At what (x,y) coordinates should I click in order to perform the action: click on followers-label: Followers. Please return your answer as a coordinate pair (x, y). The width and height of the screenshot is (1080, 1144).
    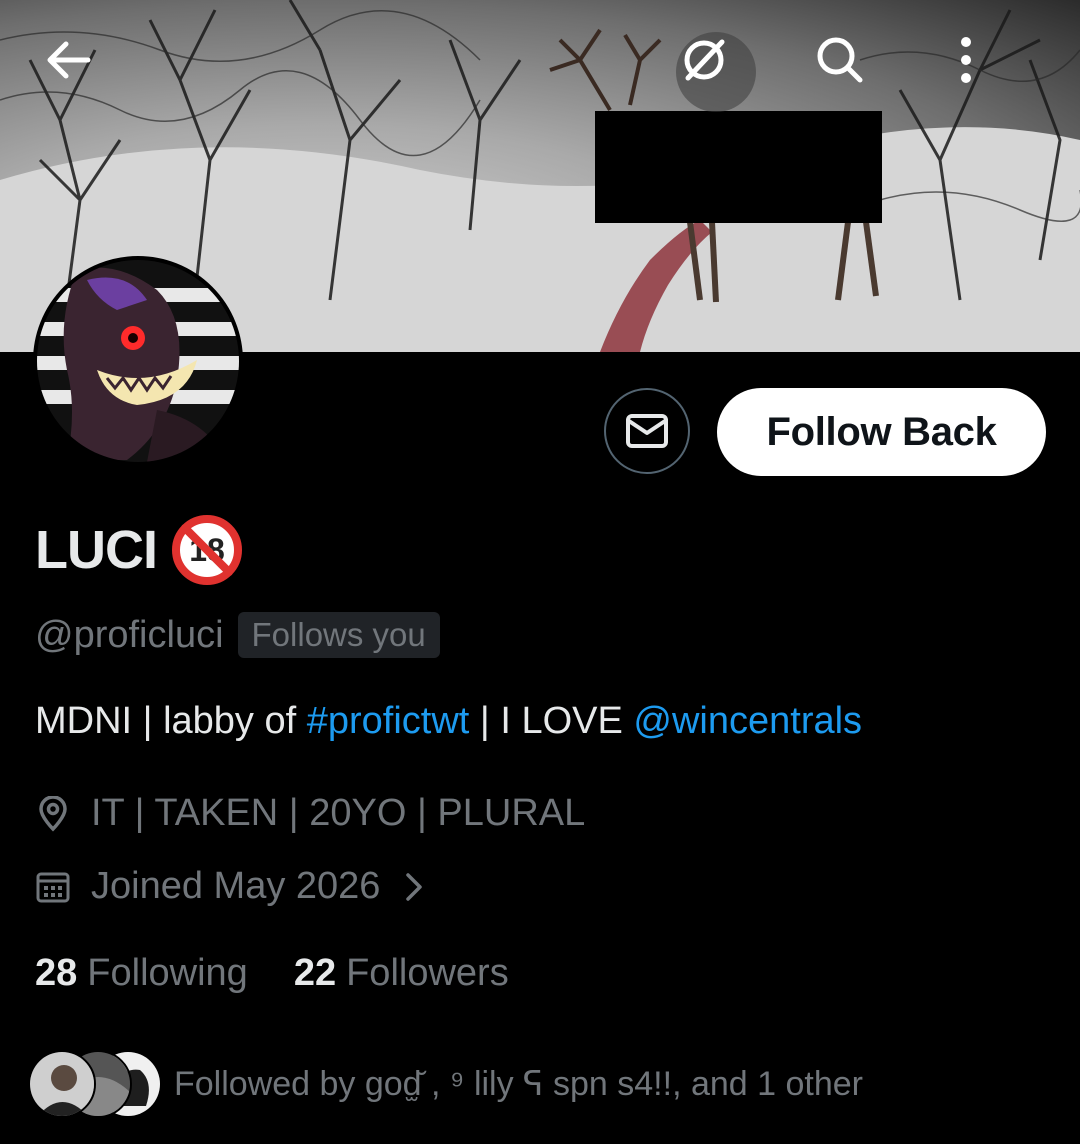
    Looking at the image, I should click on (427, 973).